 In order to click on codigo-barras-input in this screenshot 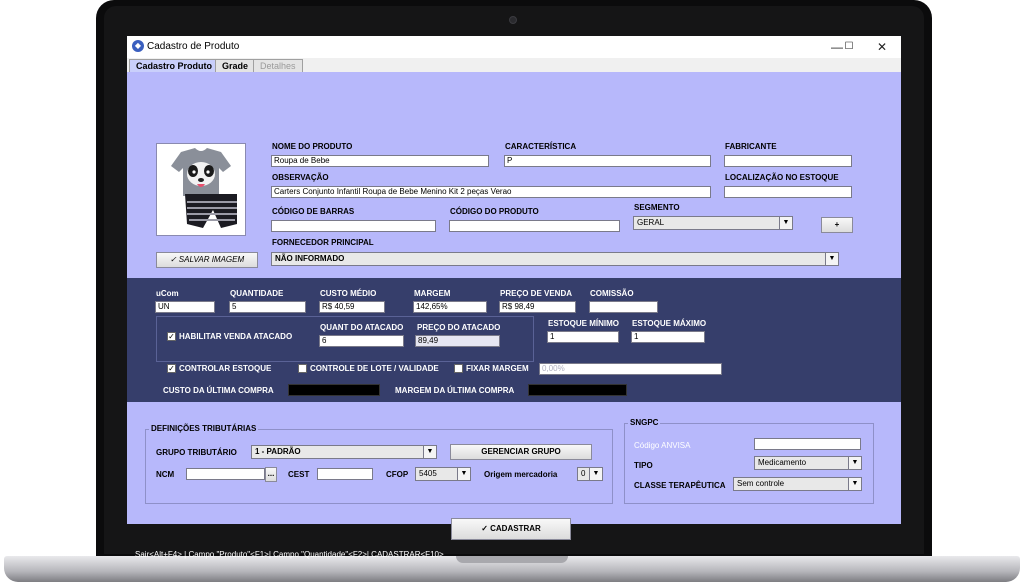, I will do `click(353, 226)`.